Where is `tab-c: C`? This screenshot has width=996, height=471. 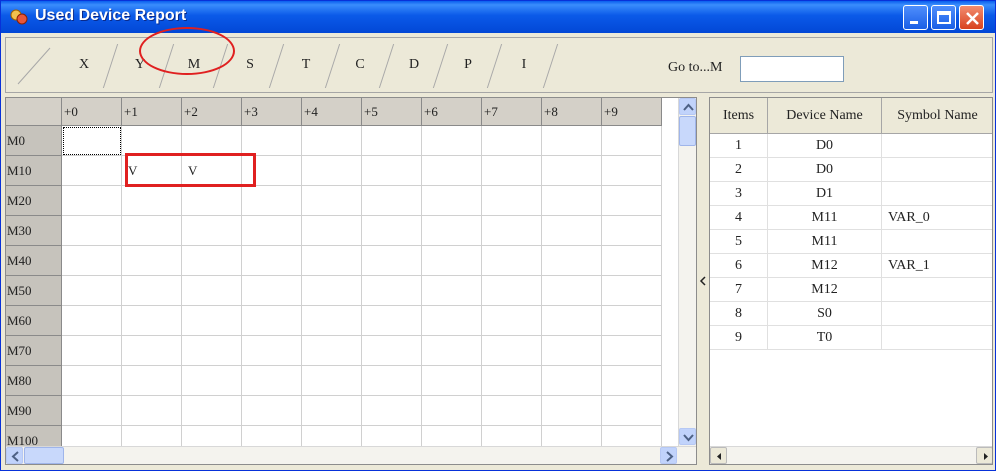 tab-c: C is located at coordinates (360, 66).